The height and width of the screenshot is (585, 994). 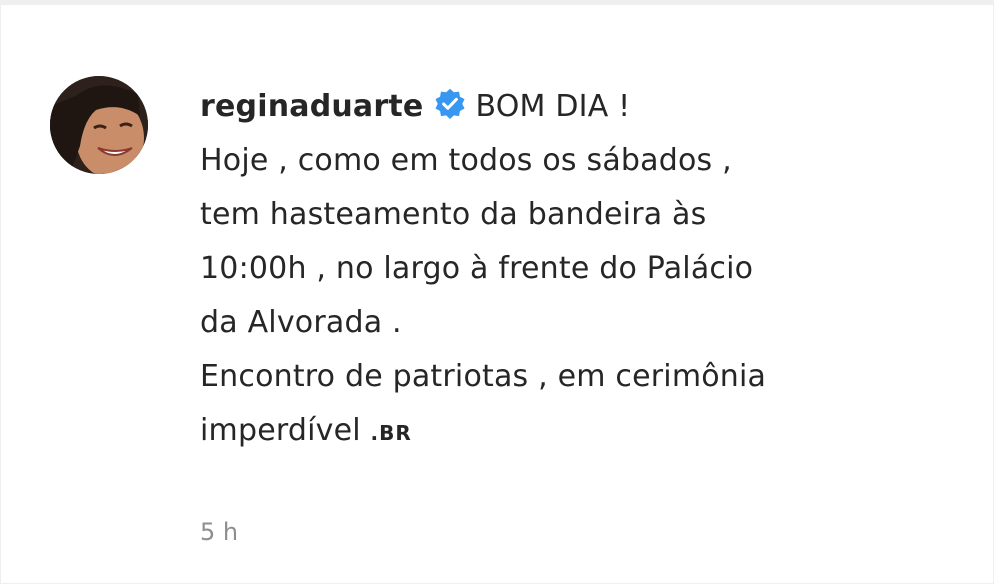 What do you see at coordinates (280, 430) in the screenshot?
I see `comment-line-text: imperdível` at bounding box center [280, 430].